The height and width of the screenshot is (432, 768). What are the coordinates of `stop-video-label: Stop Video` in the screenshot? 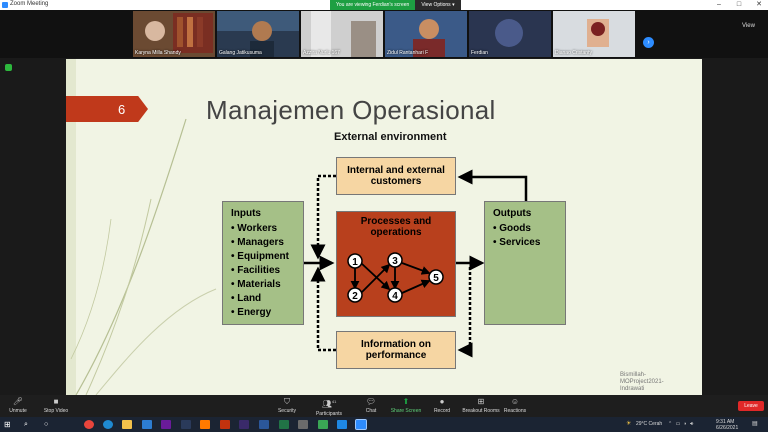 It's located at (56, 411).